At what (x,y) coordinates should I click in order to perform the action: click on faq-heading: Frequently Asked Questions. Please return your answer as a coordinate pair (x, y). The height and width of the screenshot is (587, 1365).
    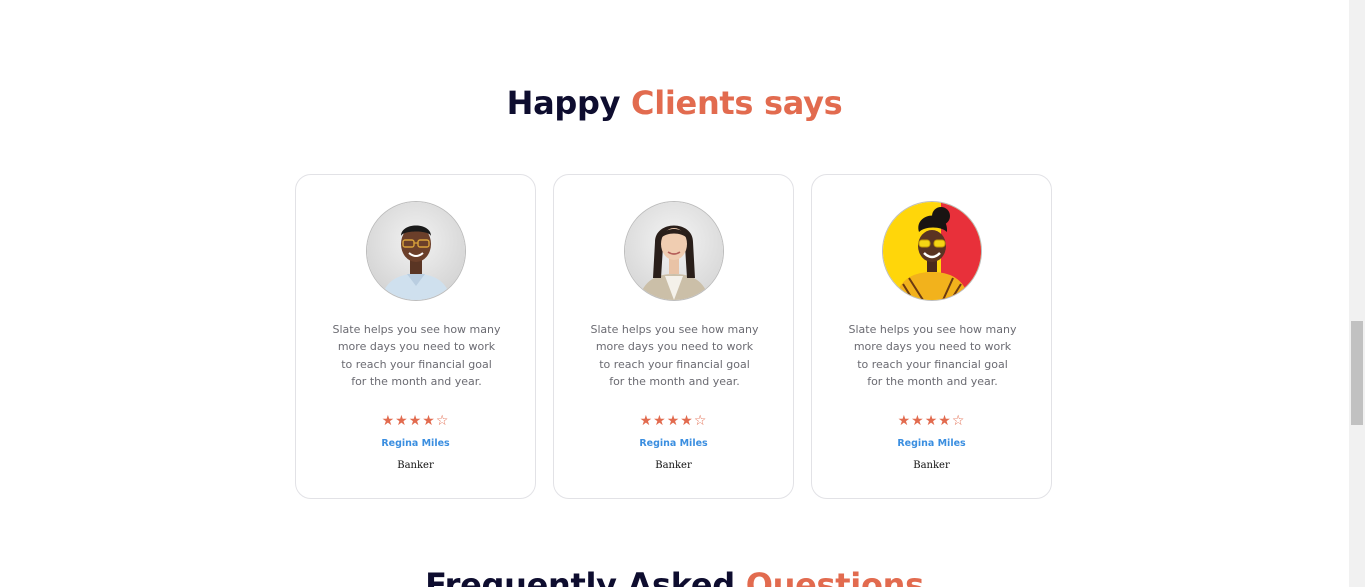
    Looking at the image, I should click on (674, 576).